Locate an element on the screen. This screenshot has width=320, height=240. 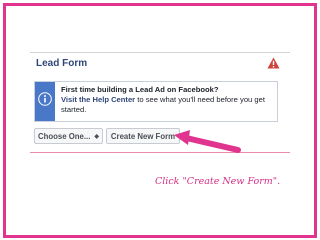
lead-form-title: Lead Form is located at coordinates (62, 63).